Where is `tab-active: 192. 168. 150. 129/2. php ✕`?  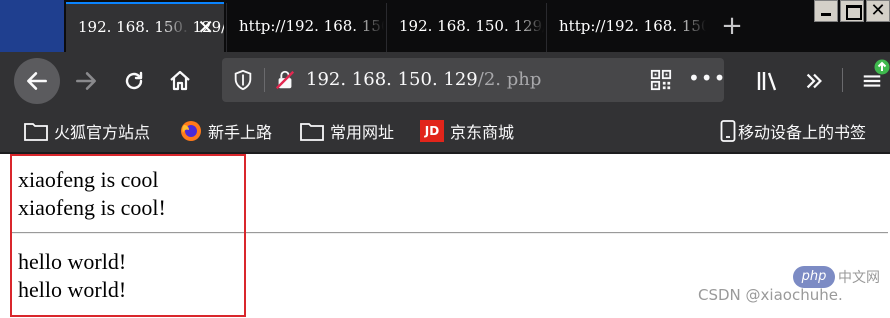 tab-active: 192. 168. 150. 129/2. php ✕ is located at coordinates (145, 27).